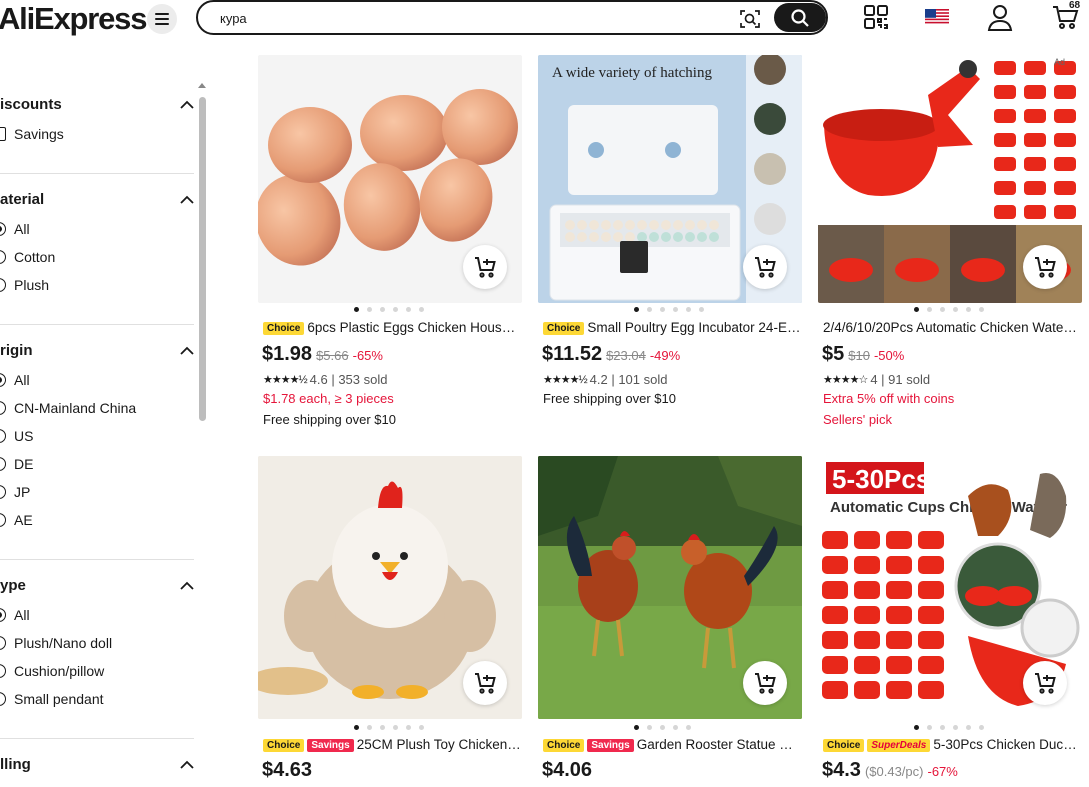 The height and width of the screenshot is (787, 1089). I want to click on checkbox-savings, so click(3, 134).